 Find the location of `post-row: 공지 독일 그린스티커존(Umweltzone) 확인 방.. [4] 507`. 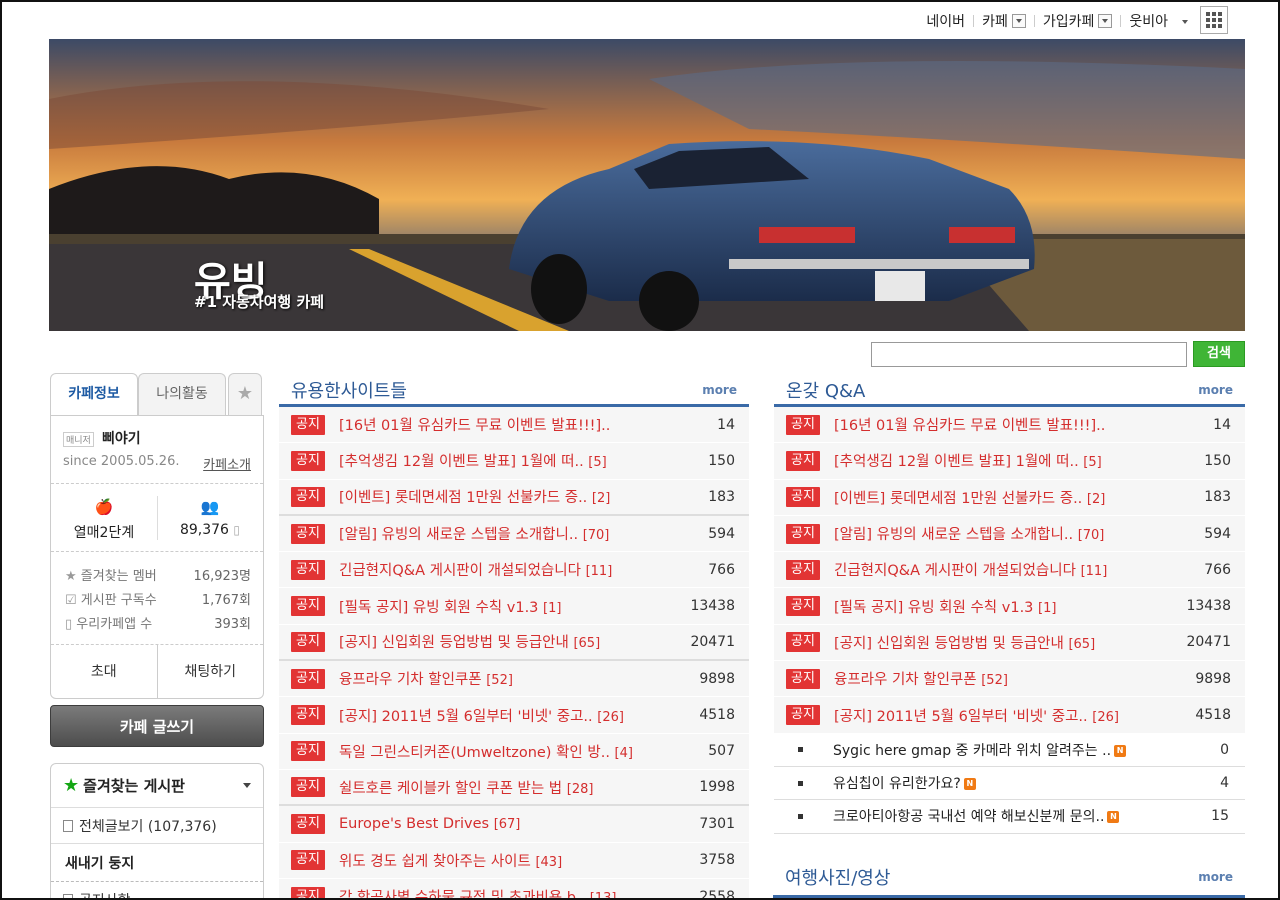

post-row: 공지 독일 그린스티커존(Umweltzone) 확인 방.. [4] 507 is located at coordinates (514, 751).